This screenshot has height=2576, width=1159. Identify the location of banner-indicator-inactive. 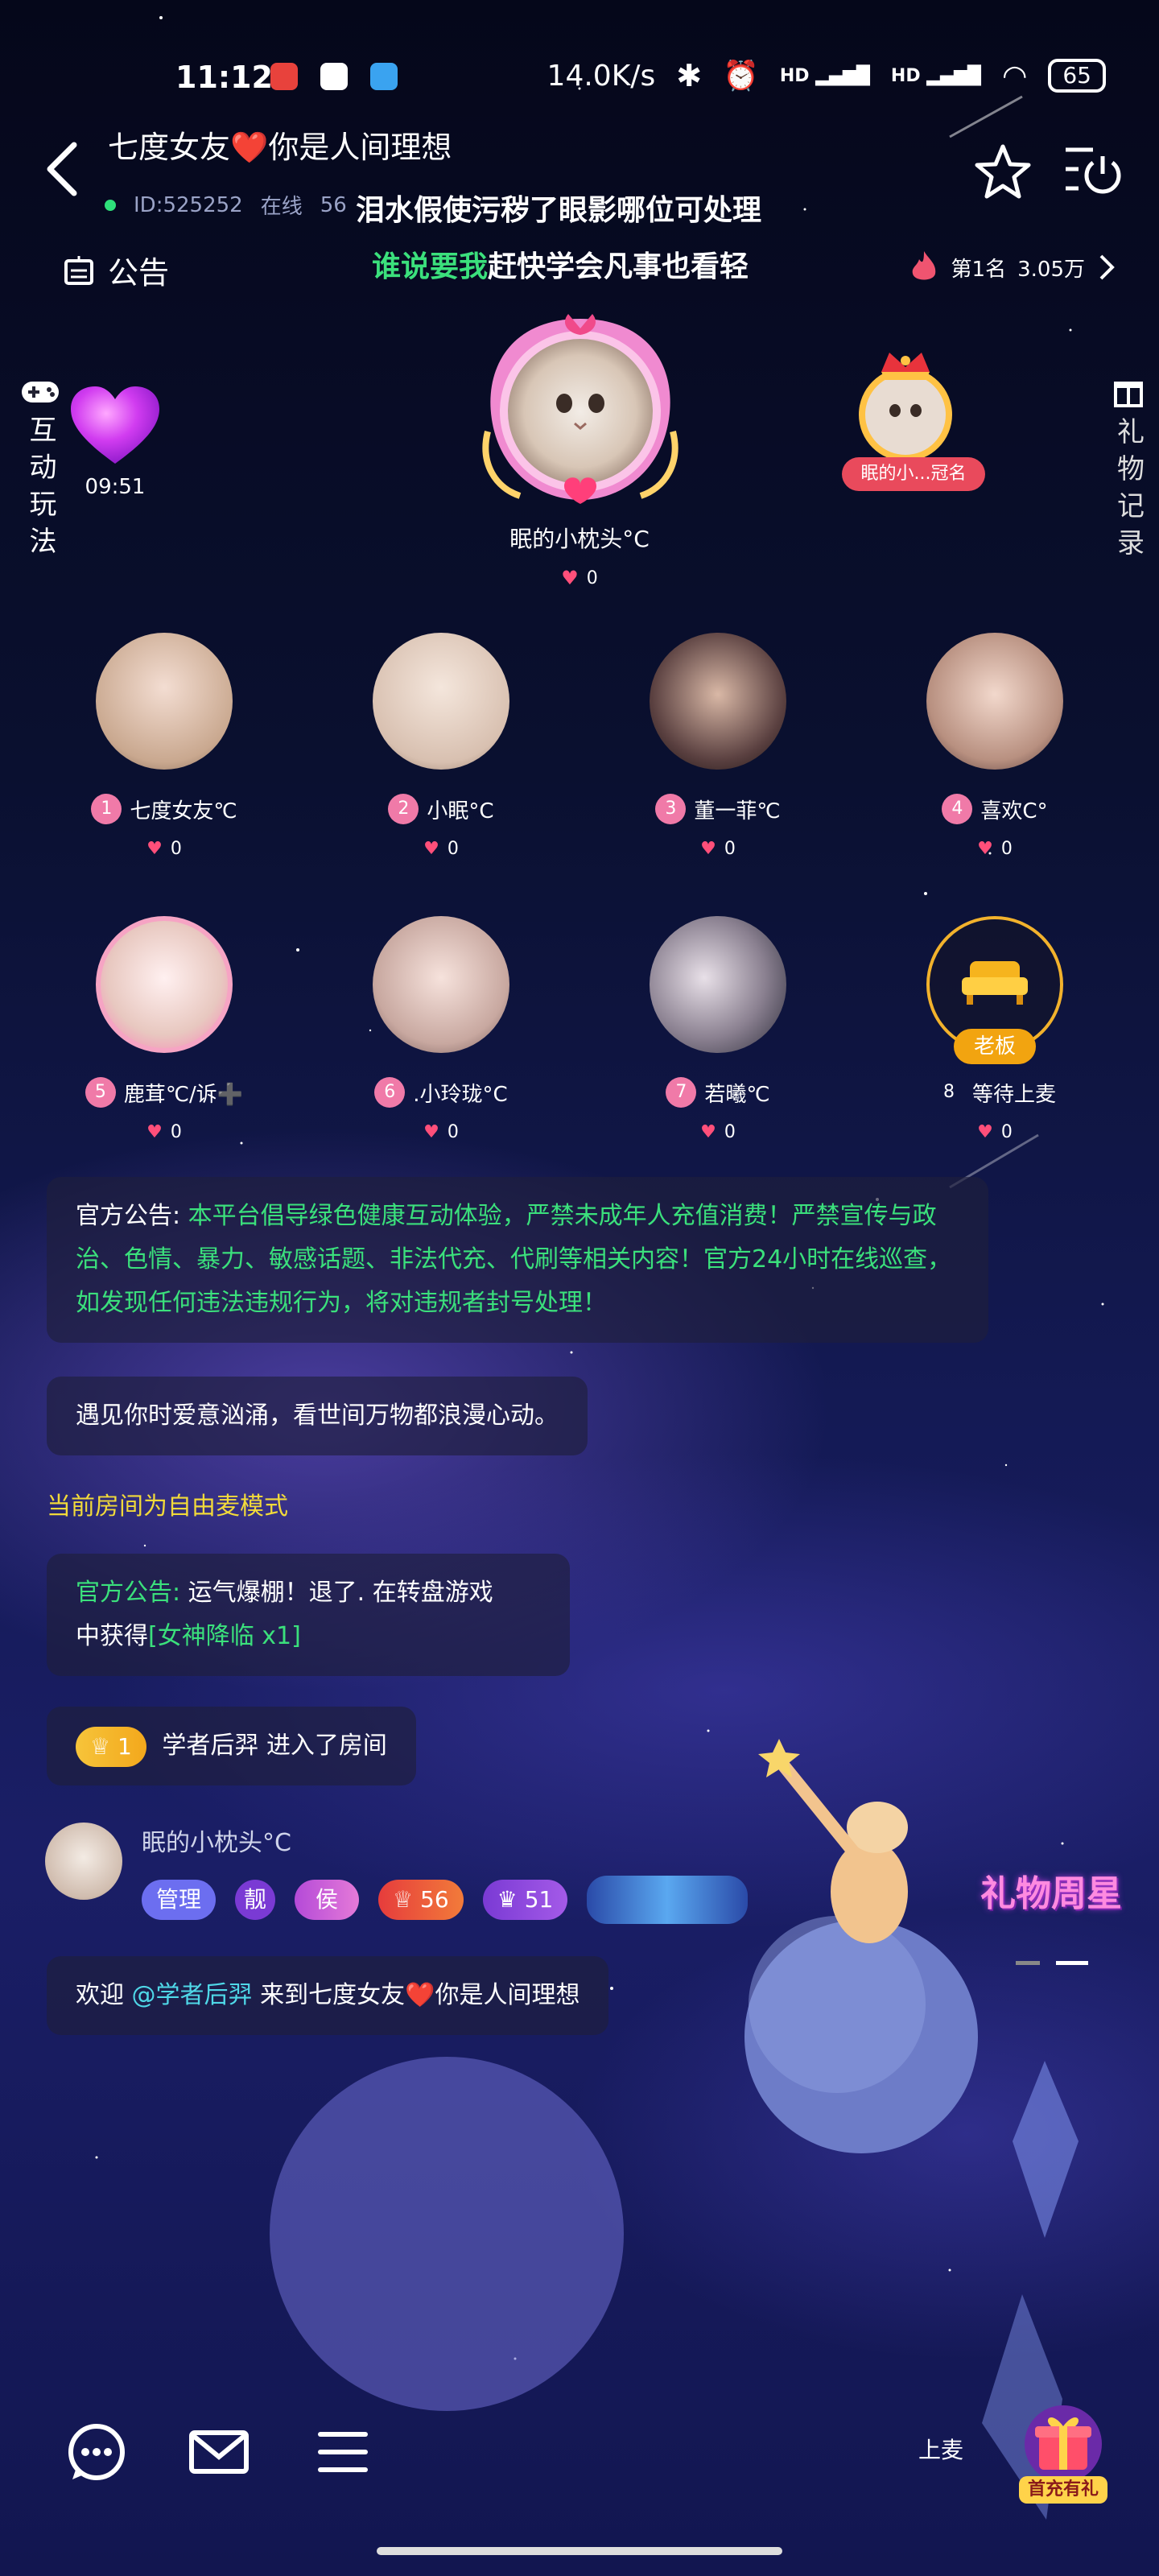
(1028, 1963).